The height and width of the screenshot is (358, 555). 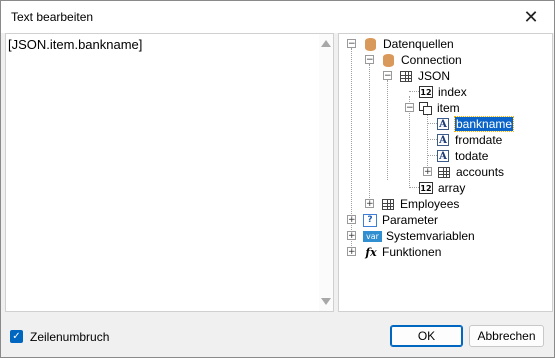 What do you see at coordinates (52, 17) in the screenshot?
I see `dialog-title: Text bearbeiten` at bounding box center [52, 17].